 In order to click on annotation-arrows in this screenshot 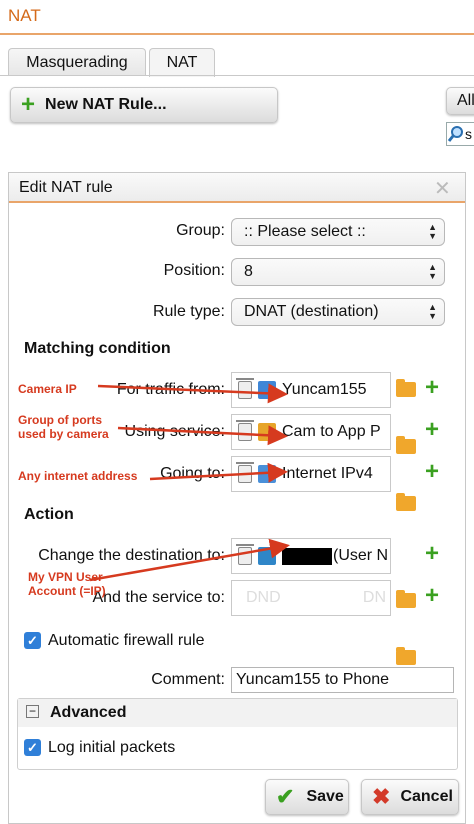, I will do `click(189, 482)`.